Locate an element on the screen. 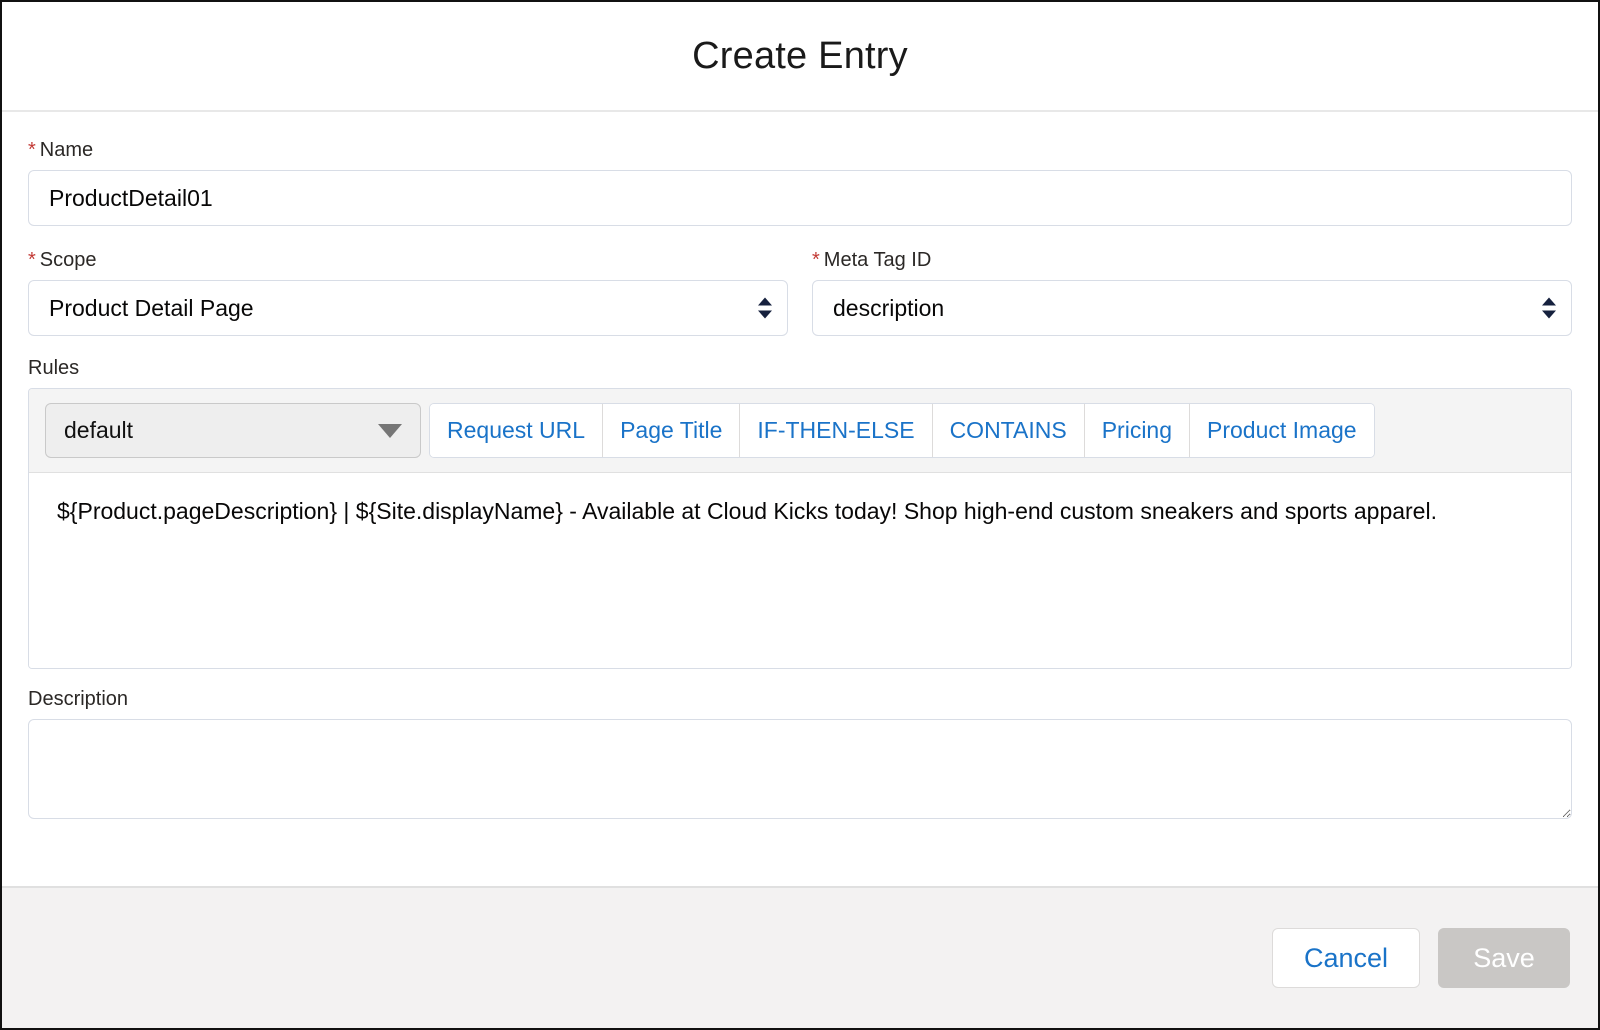  name-field-group: * Name is located at coordinates (800, 182).